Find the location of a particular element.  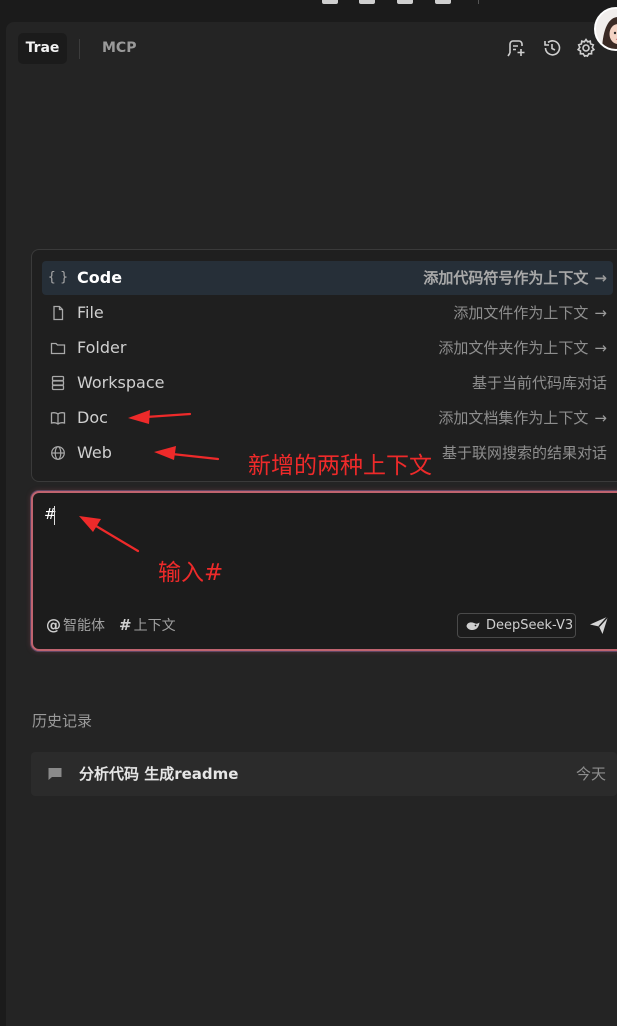

text-caret is located at coordinates (54, 515).